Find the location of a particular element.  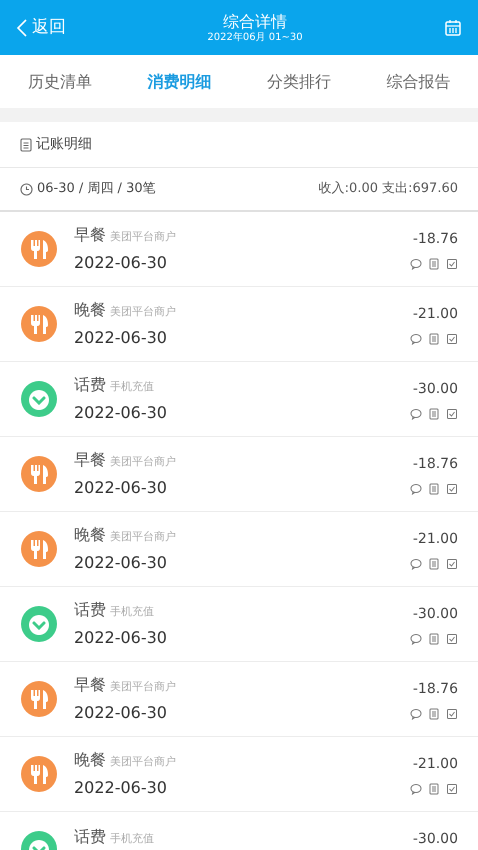

tab: 分类排行 is located at coordinates (298, 82).